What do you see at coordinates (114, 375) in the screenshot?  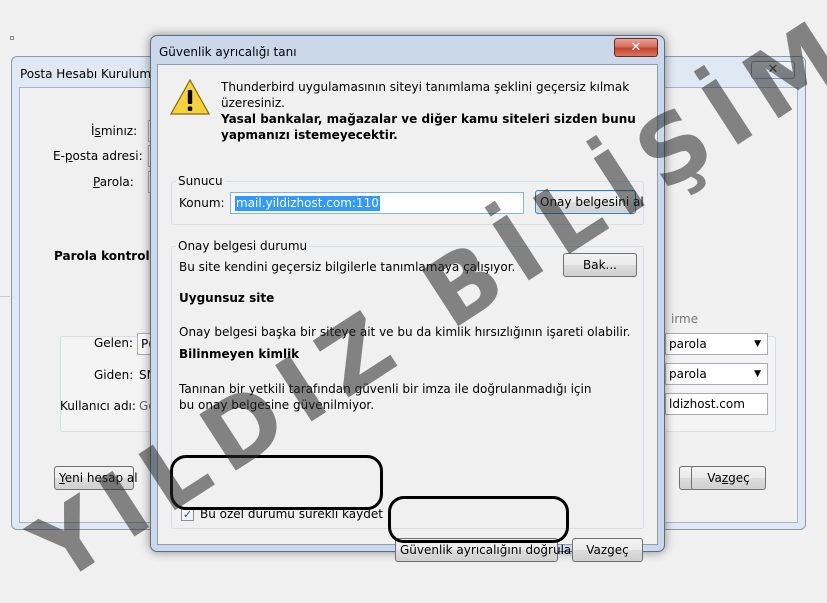 I see `outgoing-label: Giden:` at bounding box center [114, 375].